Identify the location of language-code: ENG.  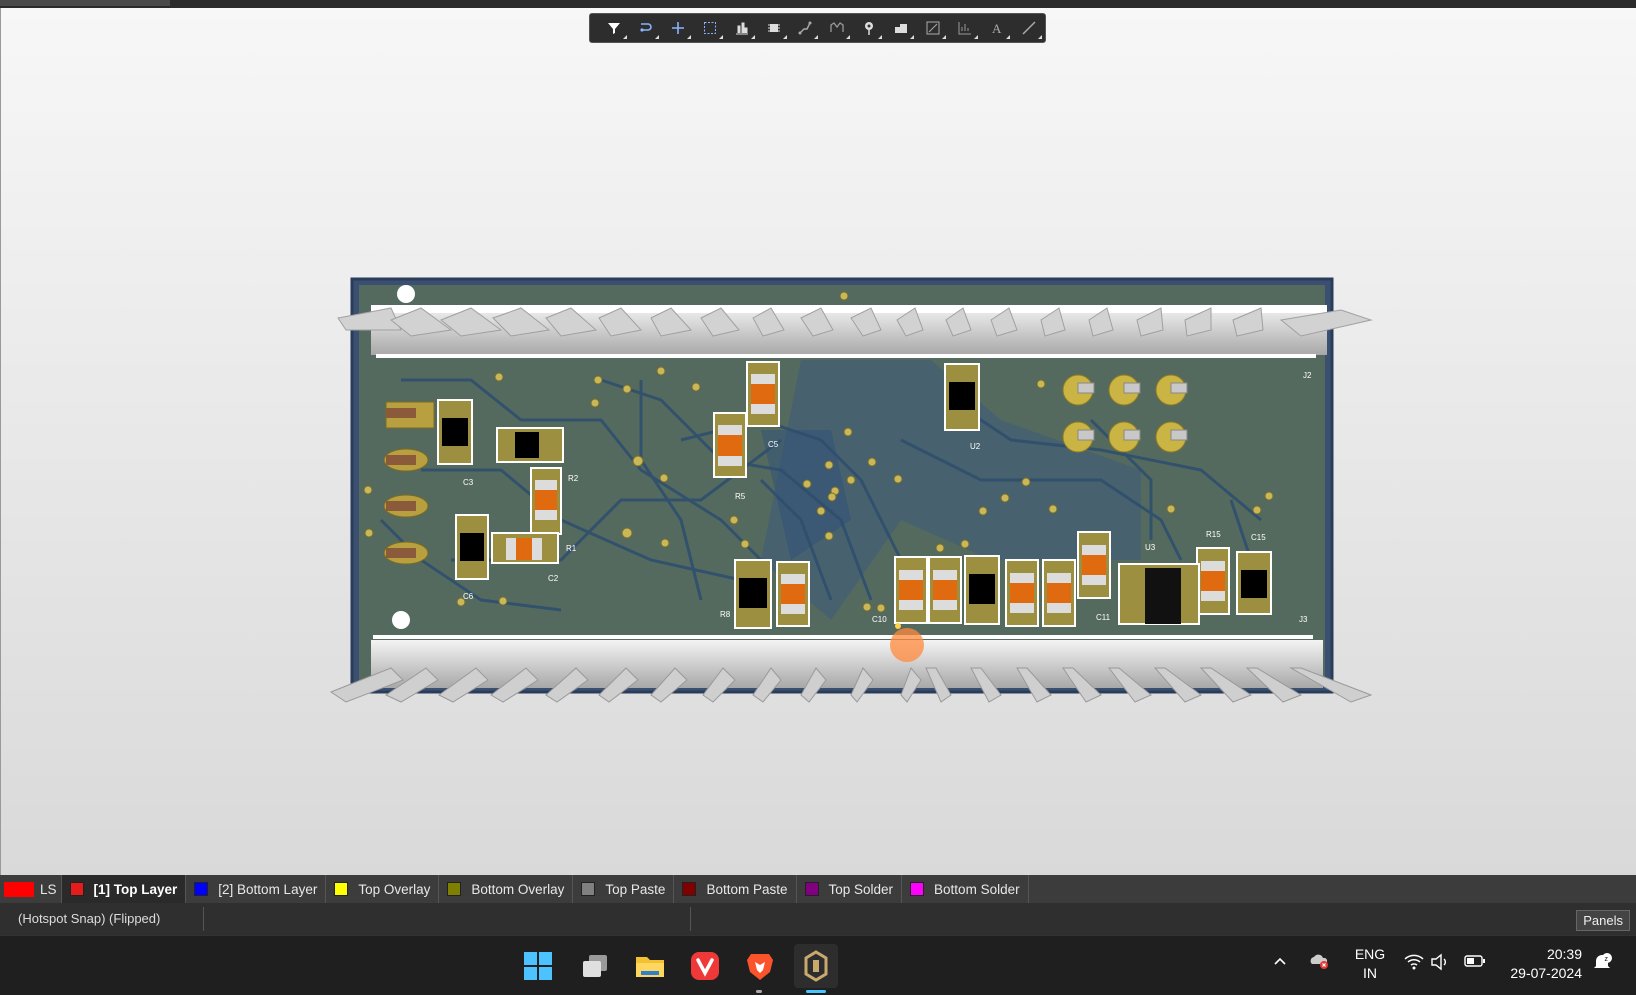
(1370, 954).